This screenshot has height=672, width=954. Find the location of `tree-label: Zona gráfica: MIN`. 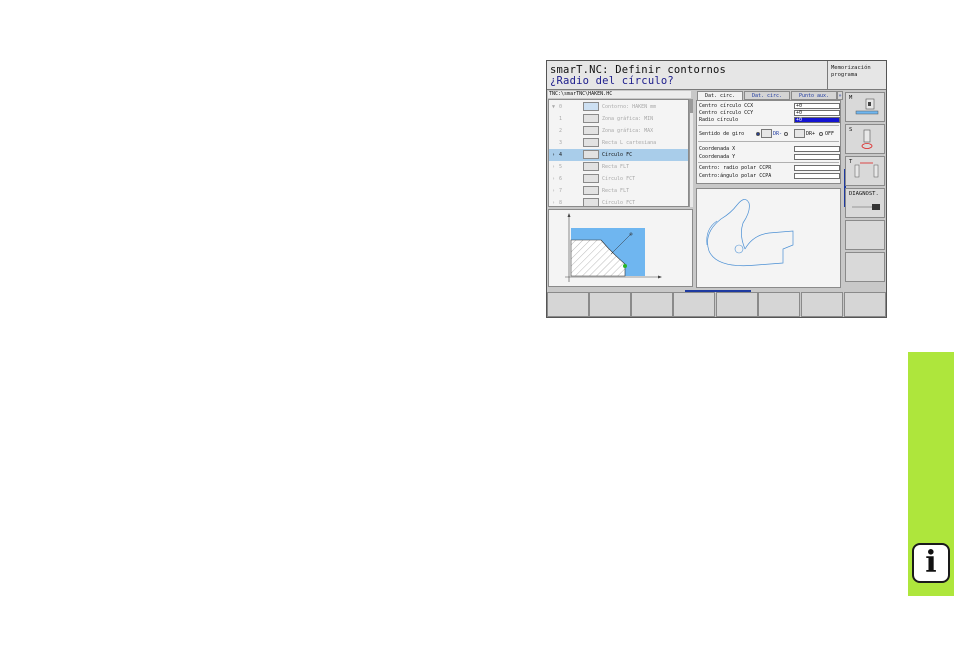

tree-label: Zona gráfica: MIN is located at coordinates (628, 119).